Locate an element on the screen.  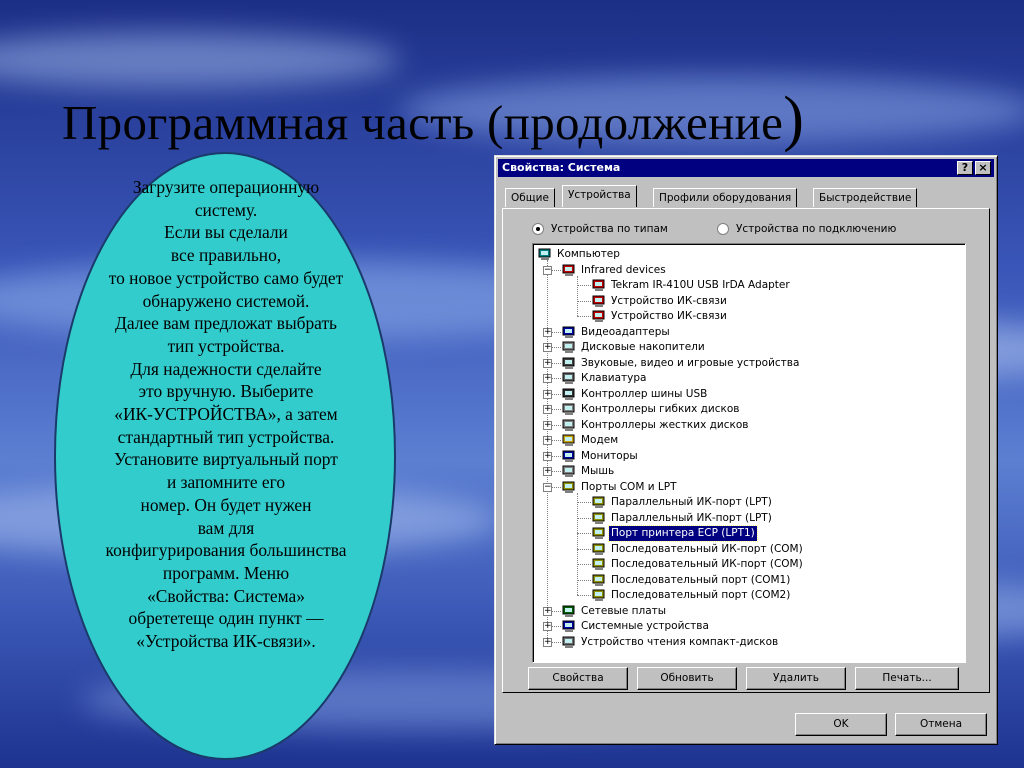
instruction-line: Загрузите операционную is located at coordinates (226, 187).